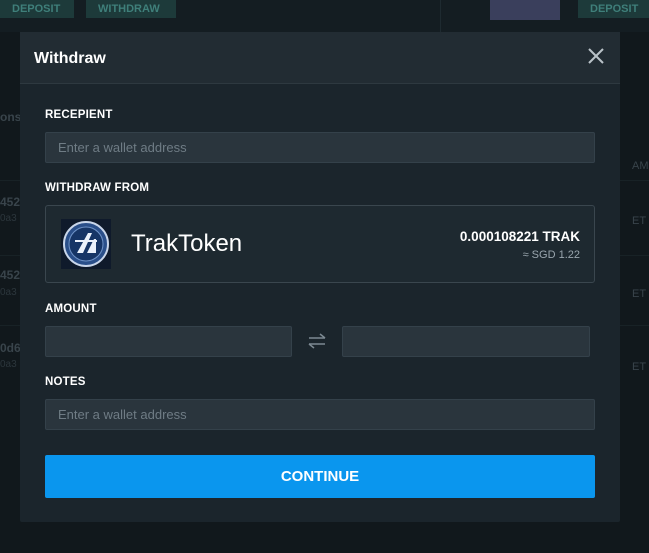  What do you see at coordinates (613, 9) in the screenshot?
I see `bg-deposit-button-2: DEPOSIT` at bounding box center [613, 9].